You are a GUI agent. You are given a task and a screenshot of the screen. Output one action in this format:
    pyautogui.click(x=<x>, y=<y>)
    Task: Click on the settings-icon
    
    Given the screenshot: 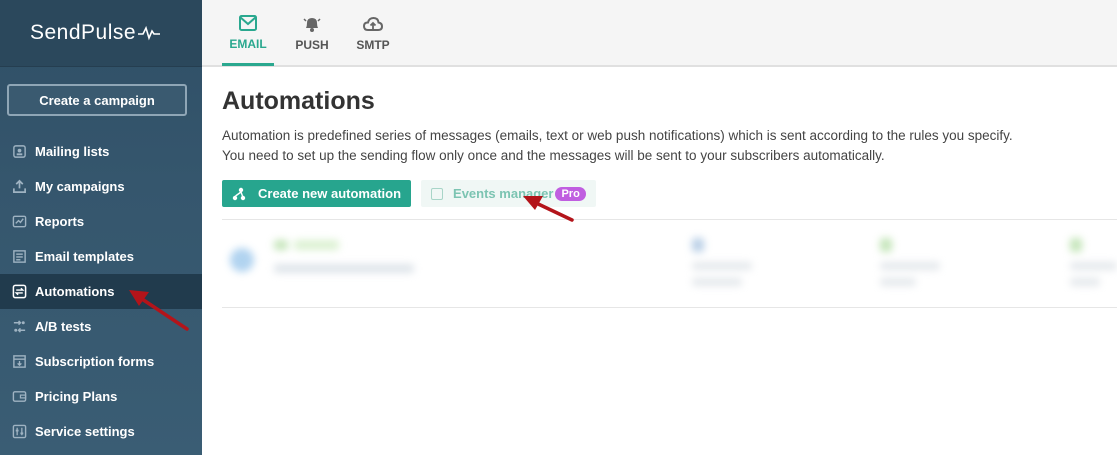 What is the action you would take?
    pyautogui.click(x=19, y=432)
    